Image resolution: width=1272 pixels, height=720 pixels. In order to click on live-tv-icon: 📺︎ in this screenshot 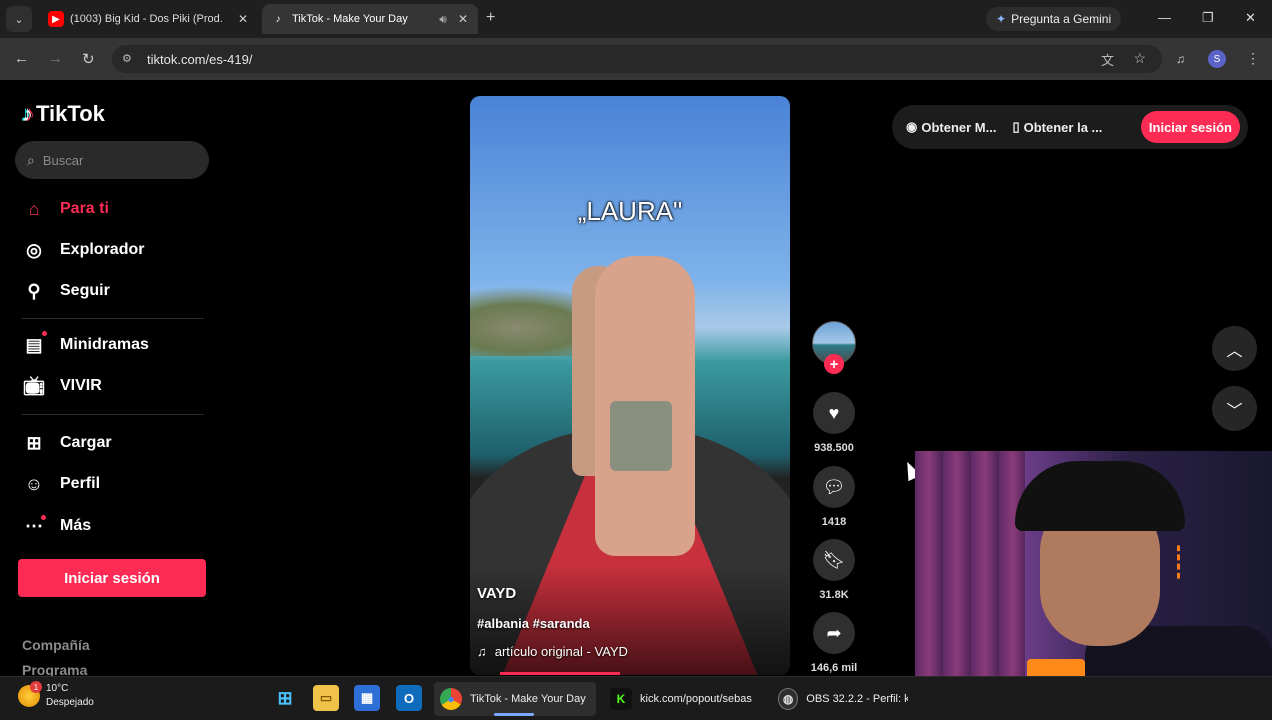, I will do `click(34, 385)`.